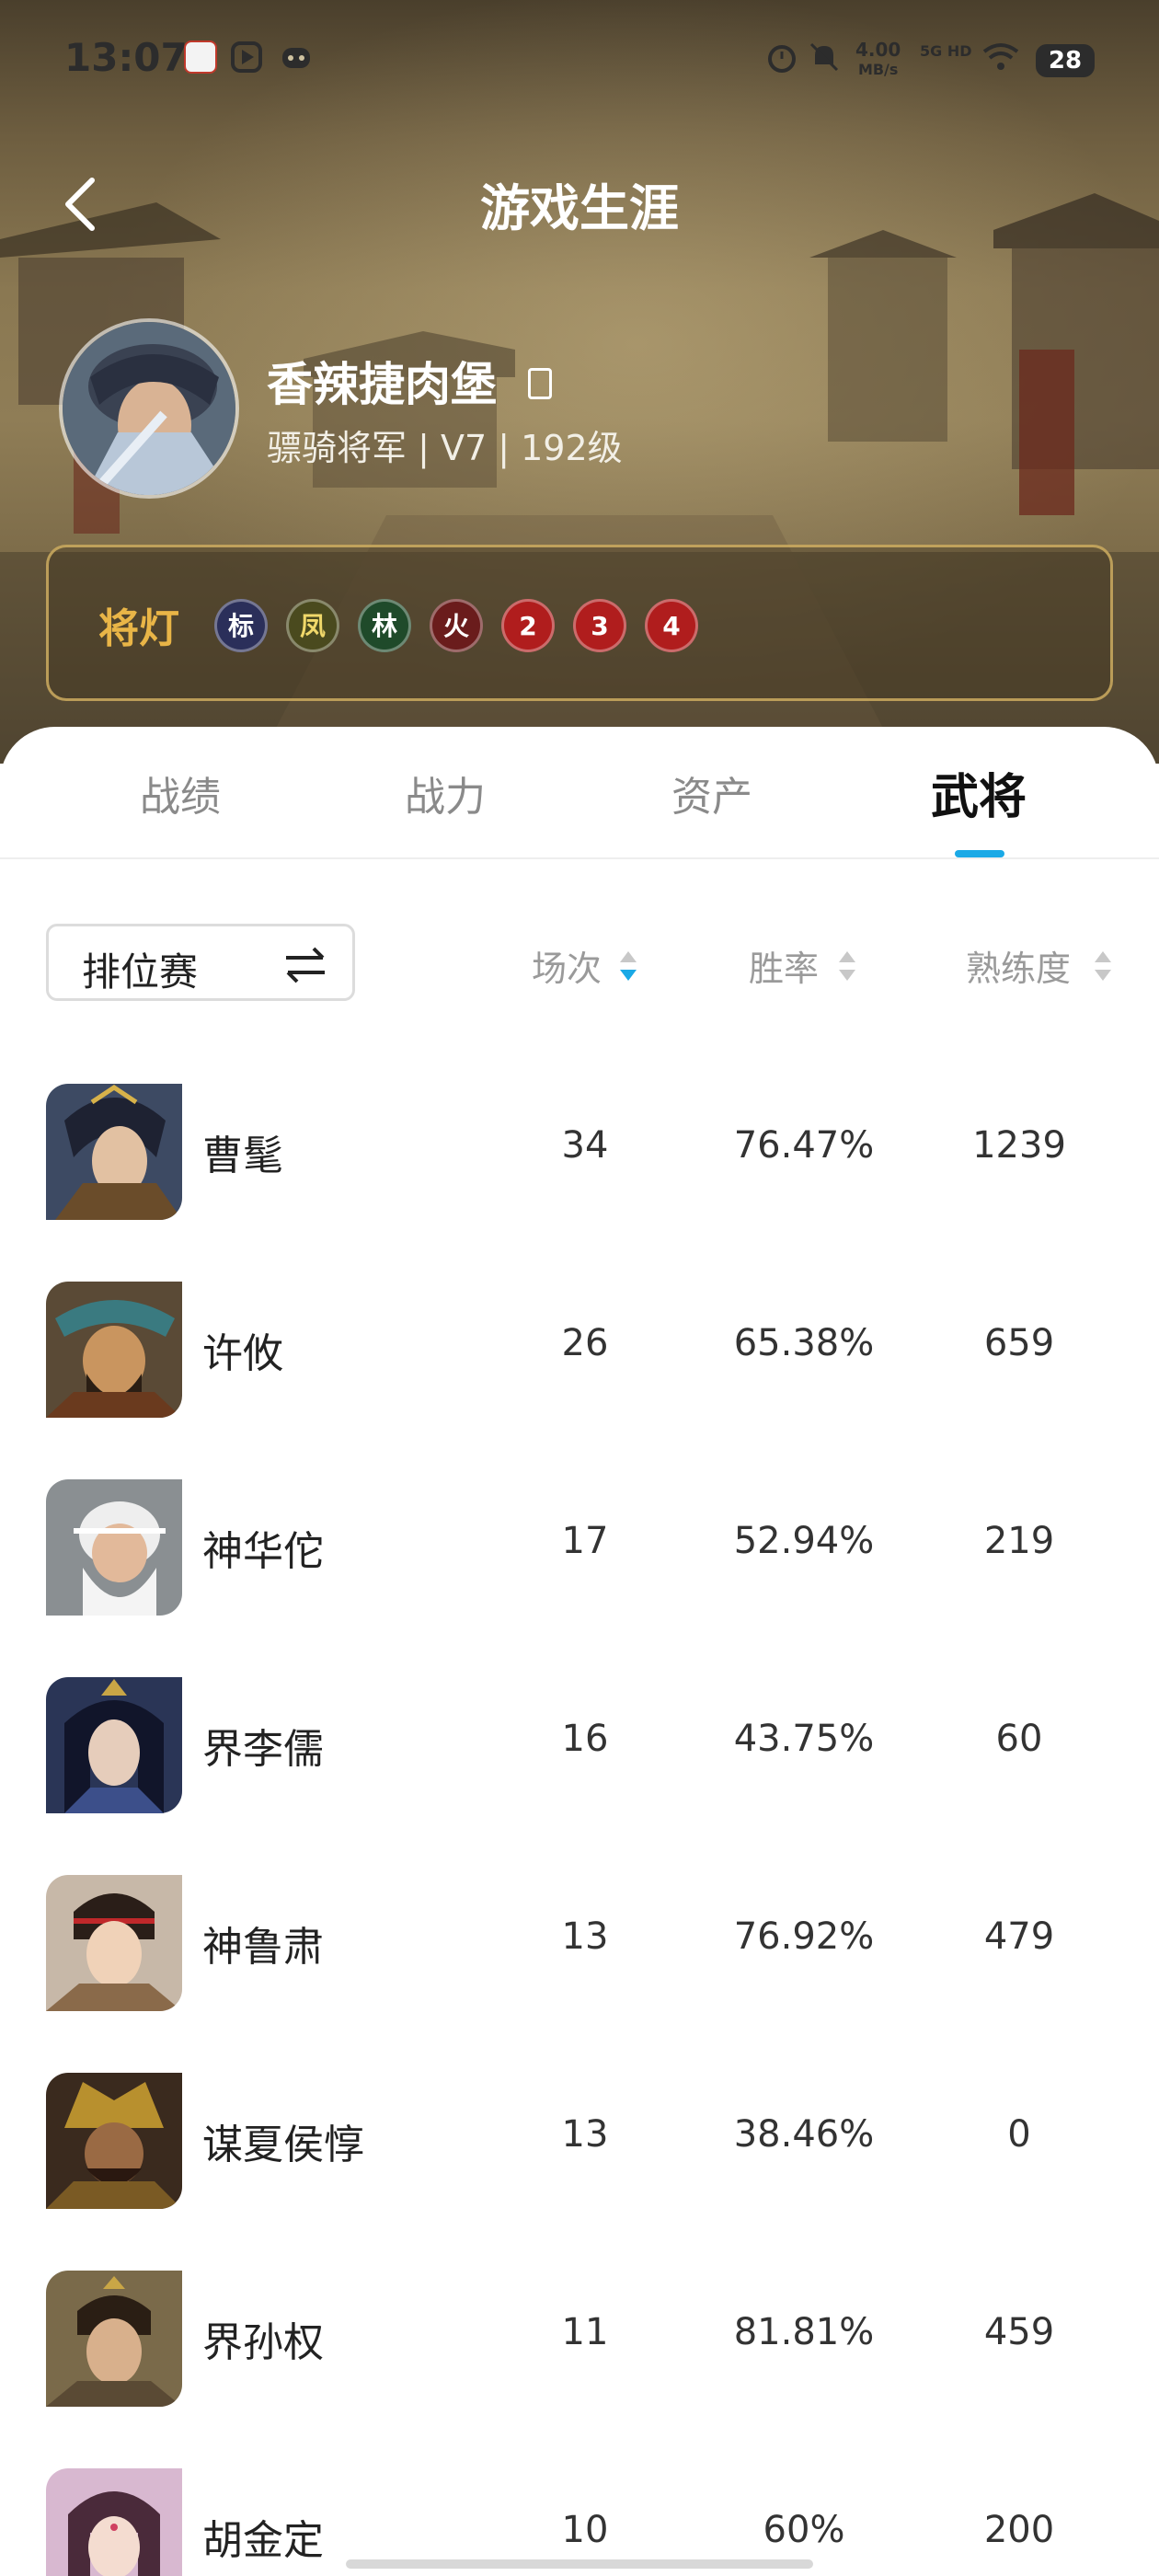  I want to click on mode-label: 排位赛, so click(140, 972).